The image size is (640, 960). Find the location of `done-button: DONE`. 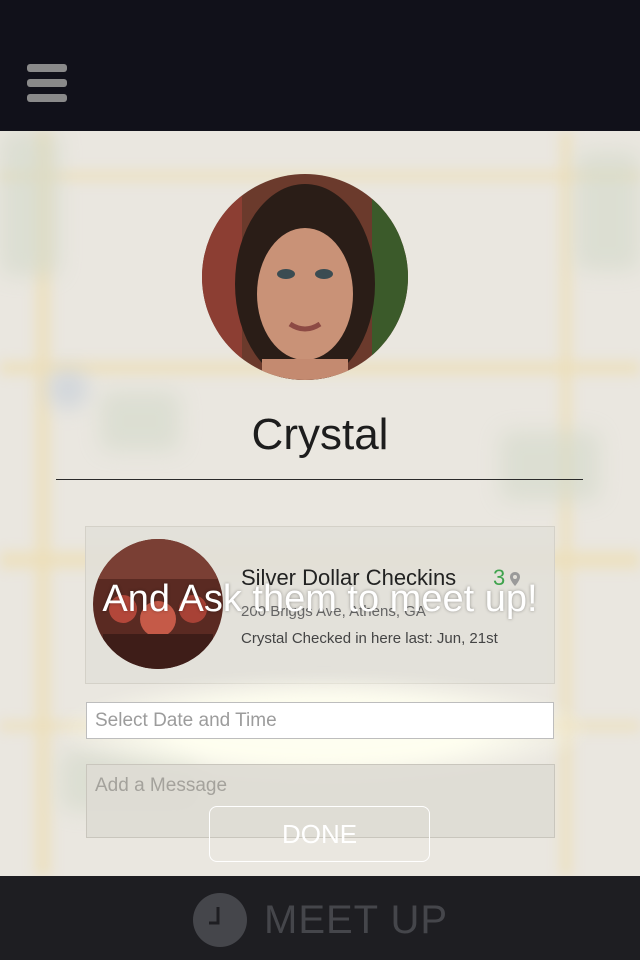

done-button: DONE is located at coordinates (319, 834).